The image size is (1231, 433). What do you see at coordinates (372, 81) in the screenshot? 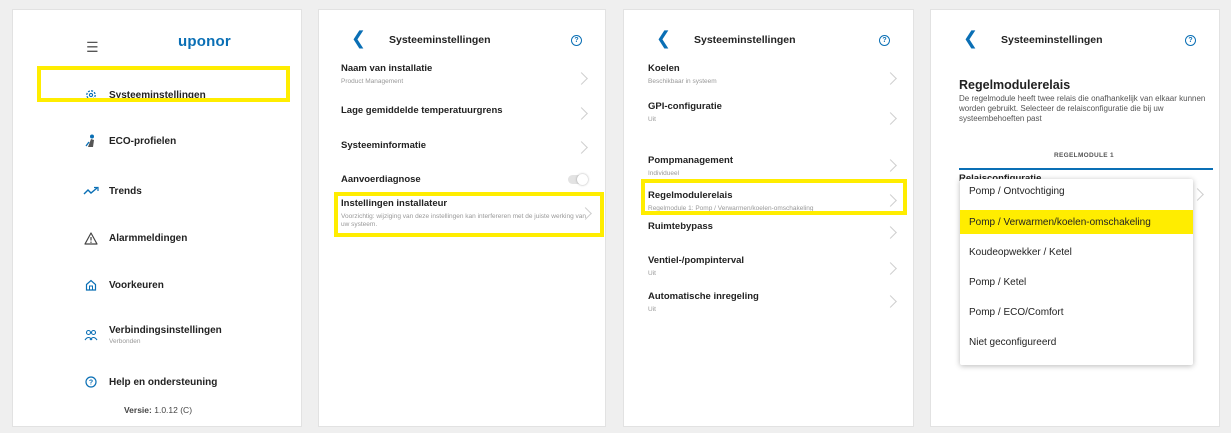
I see `row-subtitle: Product Management` at bounding box center [372, 81].